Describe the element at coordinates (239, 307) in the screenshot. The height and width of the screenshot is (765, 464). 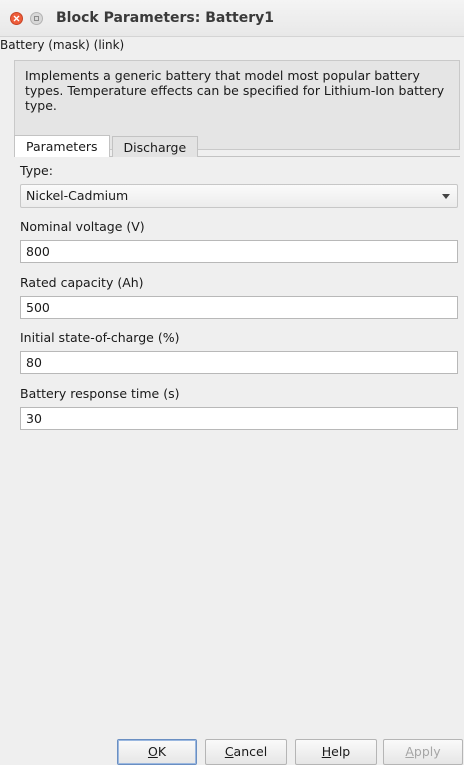
I see `rated-capacity-field: 500` at that location.